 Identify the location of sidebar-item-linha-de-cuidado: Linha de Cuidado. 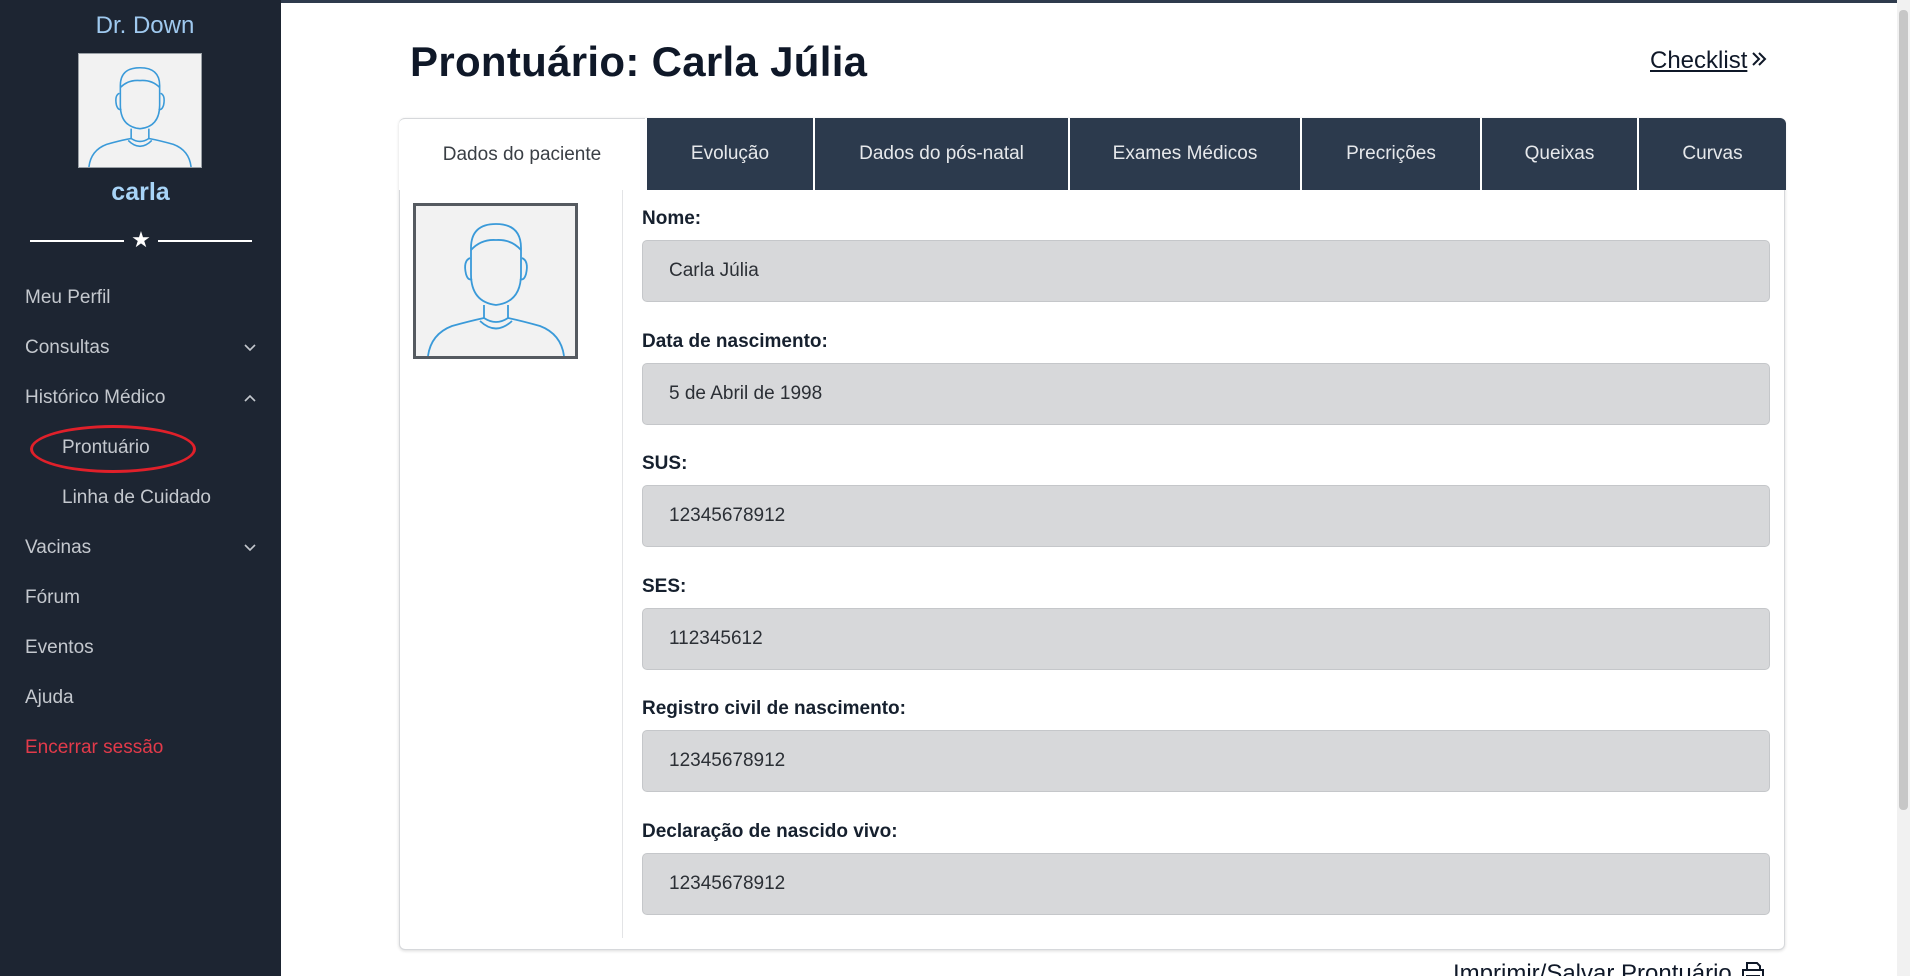
(140, 505).